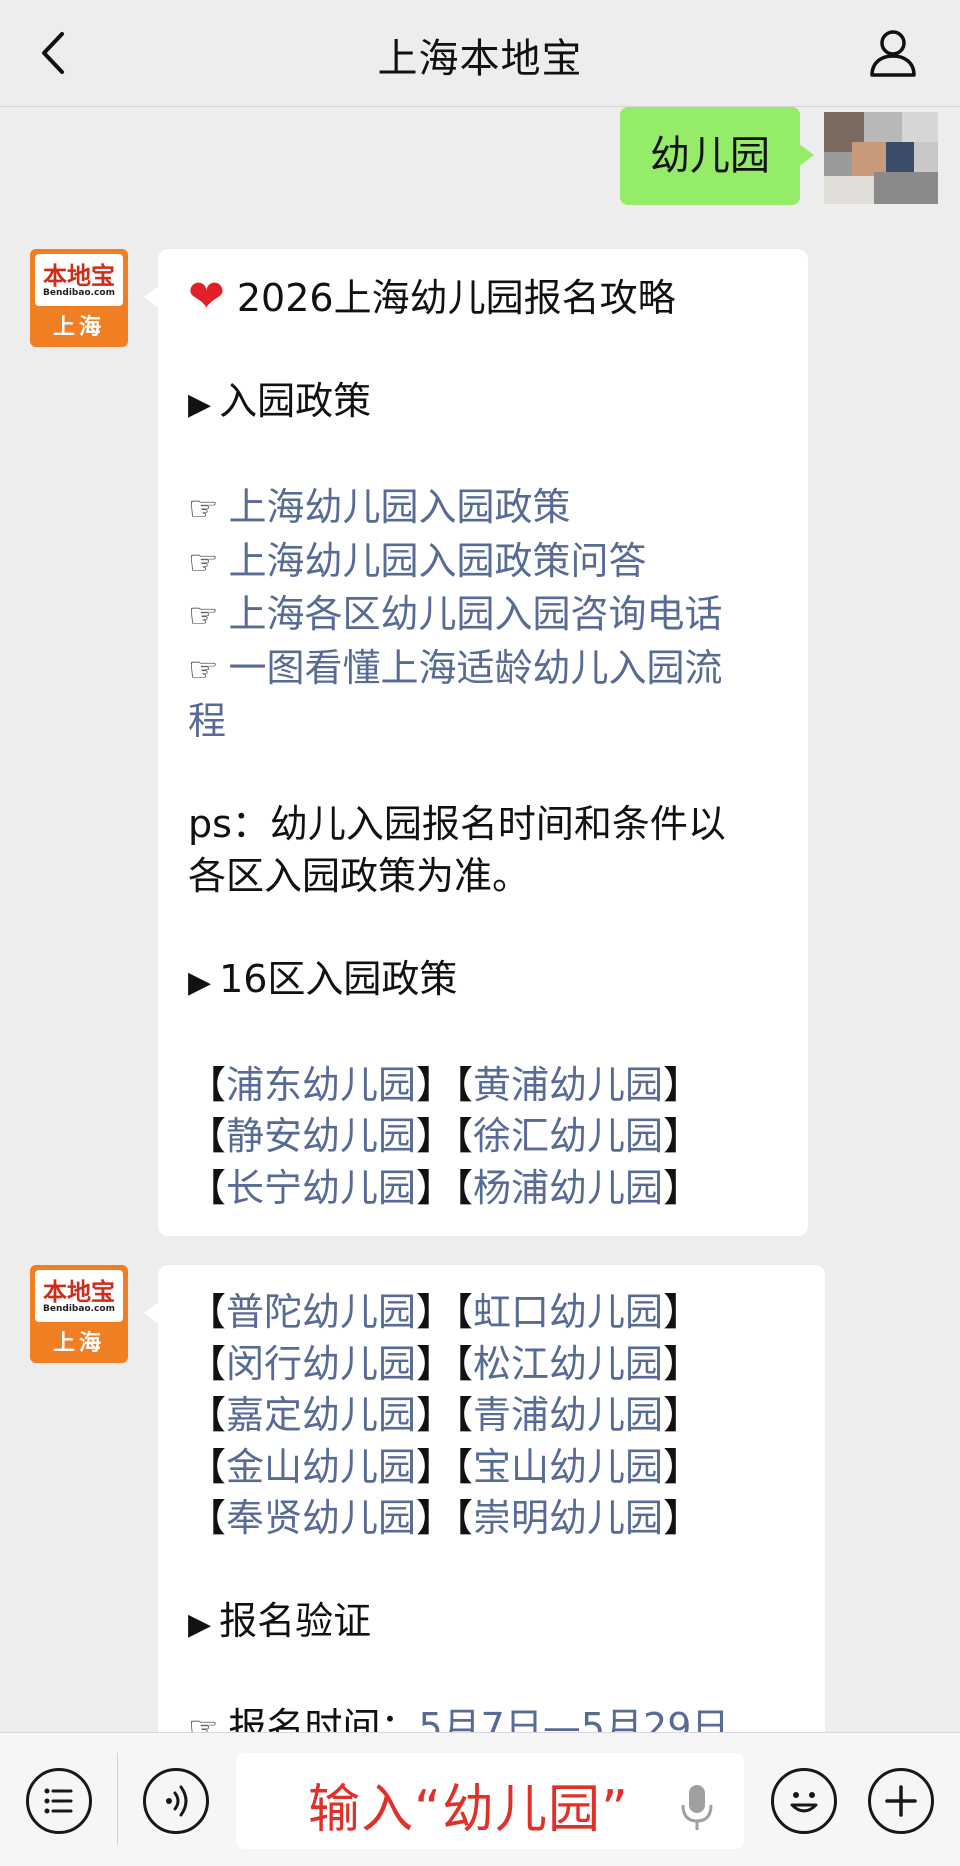 The height and width of the screenshot is (1866, 960). I want to click on registration-time: ☞ 报名时间：5月7日—5月29日, so click(492, 1717).